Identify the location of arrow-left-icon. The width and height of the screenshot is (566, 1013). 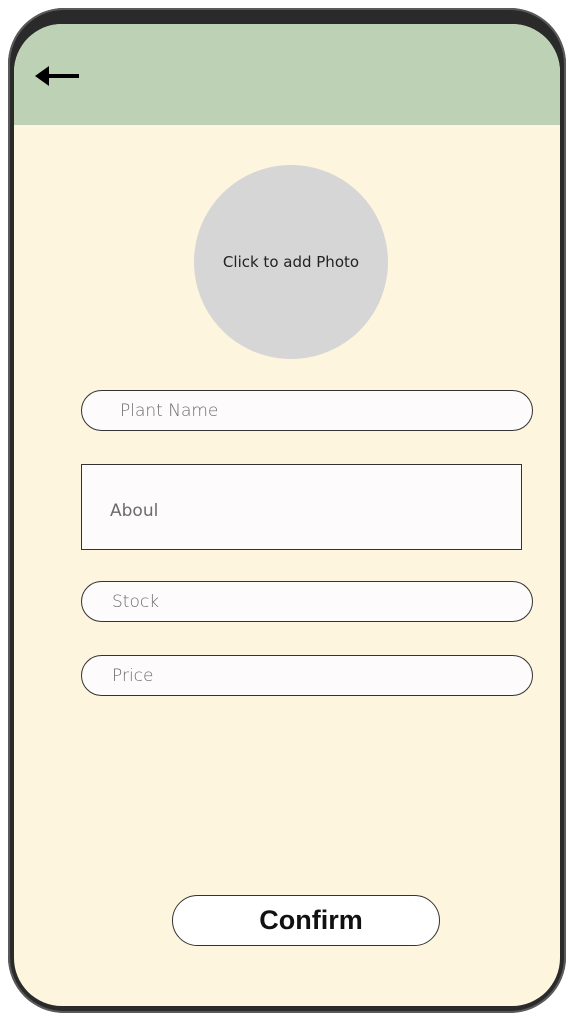
(57, 76).